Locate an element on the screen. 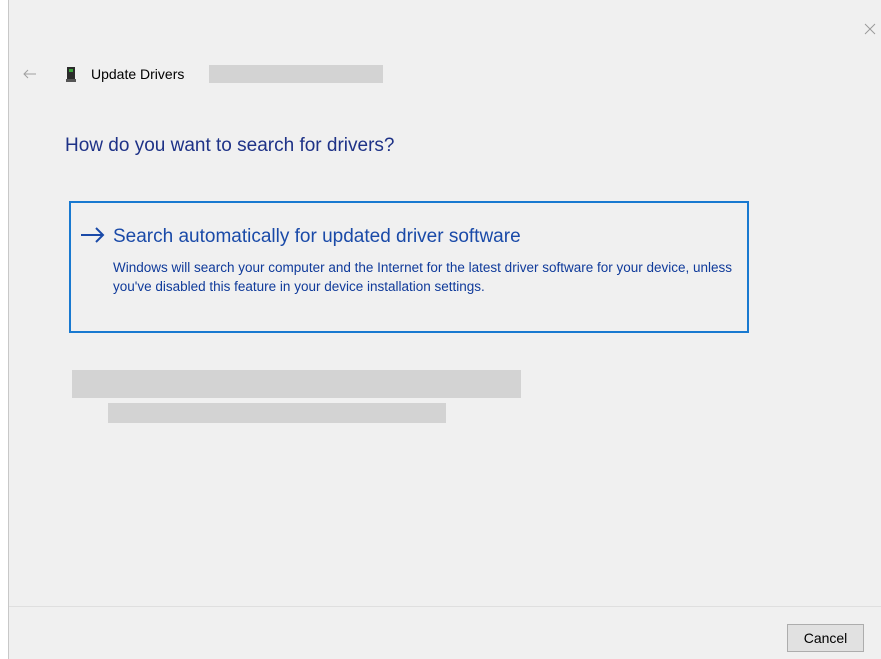  close-button is located at coordinates (870, 29).